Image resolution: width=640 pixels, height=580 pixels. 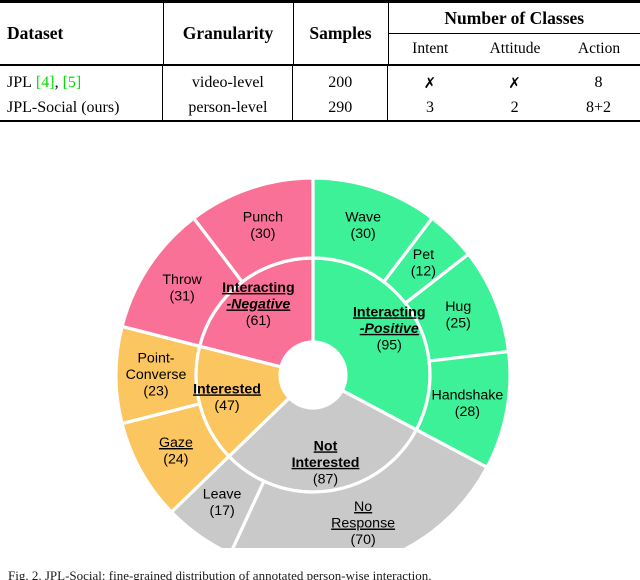 What do you see at coordinates (258, 288) in the screenshot?
I see `inner-label-interacting-negative-line-1: Interacting` at bounding box center [258, 288].